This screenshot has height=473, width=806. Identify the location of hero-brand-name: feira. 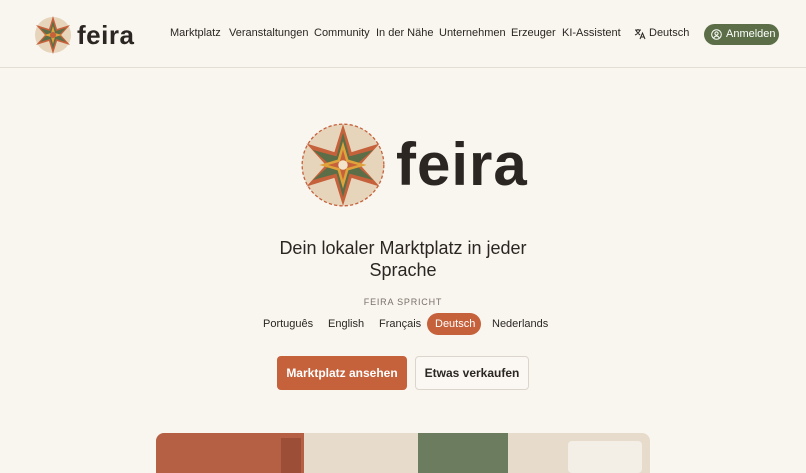
(462, 164).